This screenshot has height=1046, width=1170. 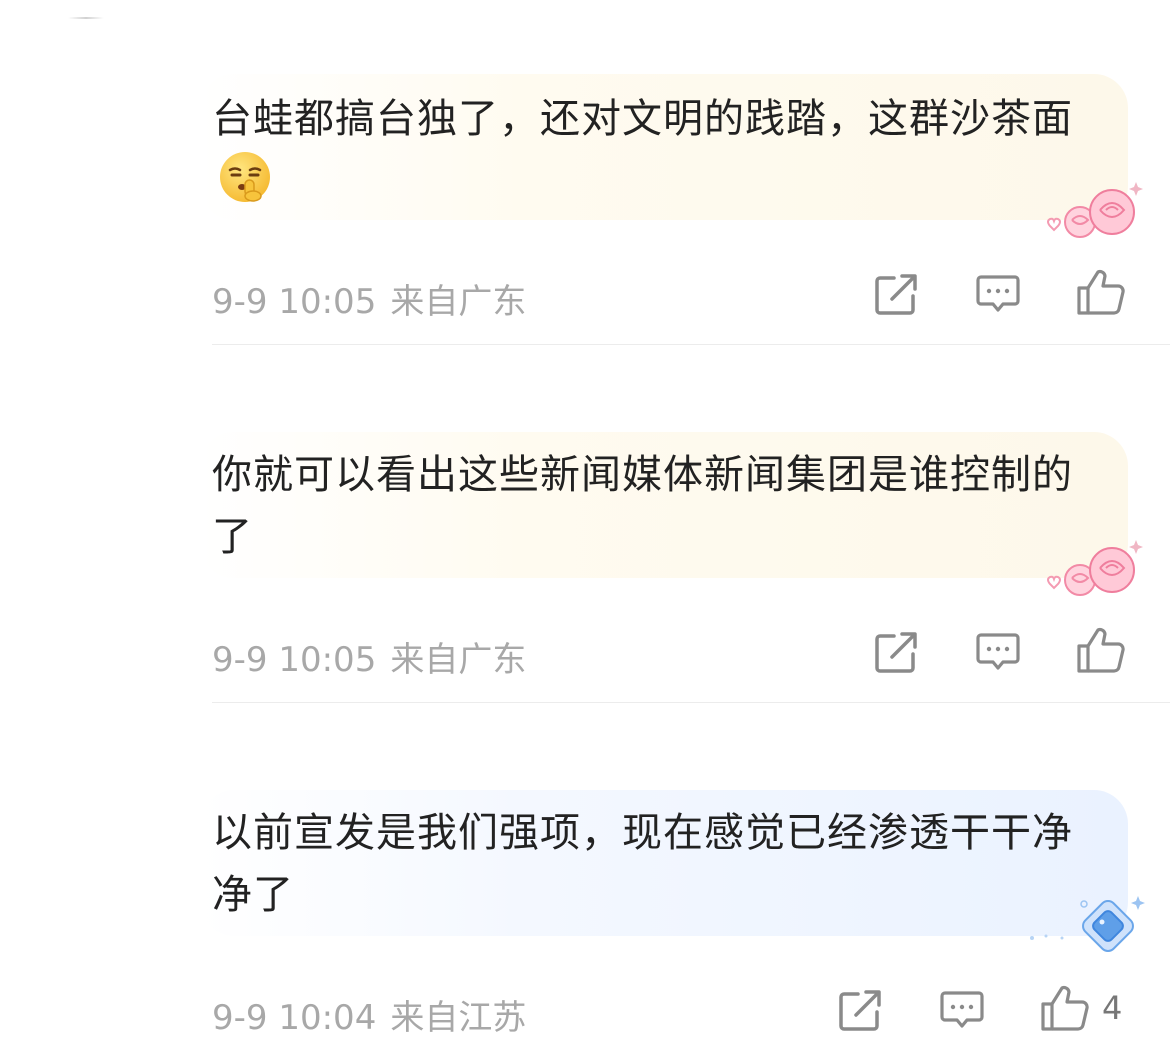 What do you see at coordinates (642, 119) in the screenshot?
I see `comment-text-content: 台蛙都搞台独了，还对文明的践踏，这群沙茶面` at bounding box center [642, 119].